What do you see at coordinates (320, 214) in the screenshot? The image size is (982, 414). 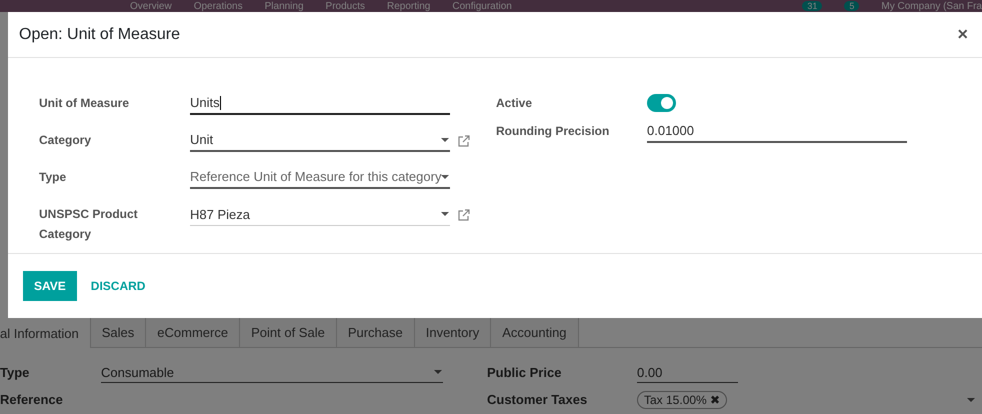 I see `select-field: H87 Pieza` at bounding box center [320, 214].